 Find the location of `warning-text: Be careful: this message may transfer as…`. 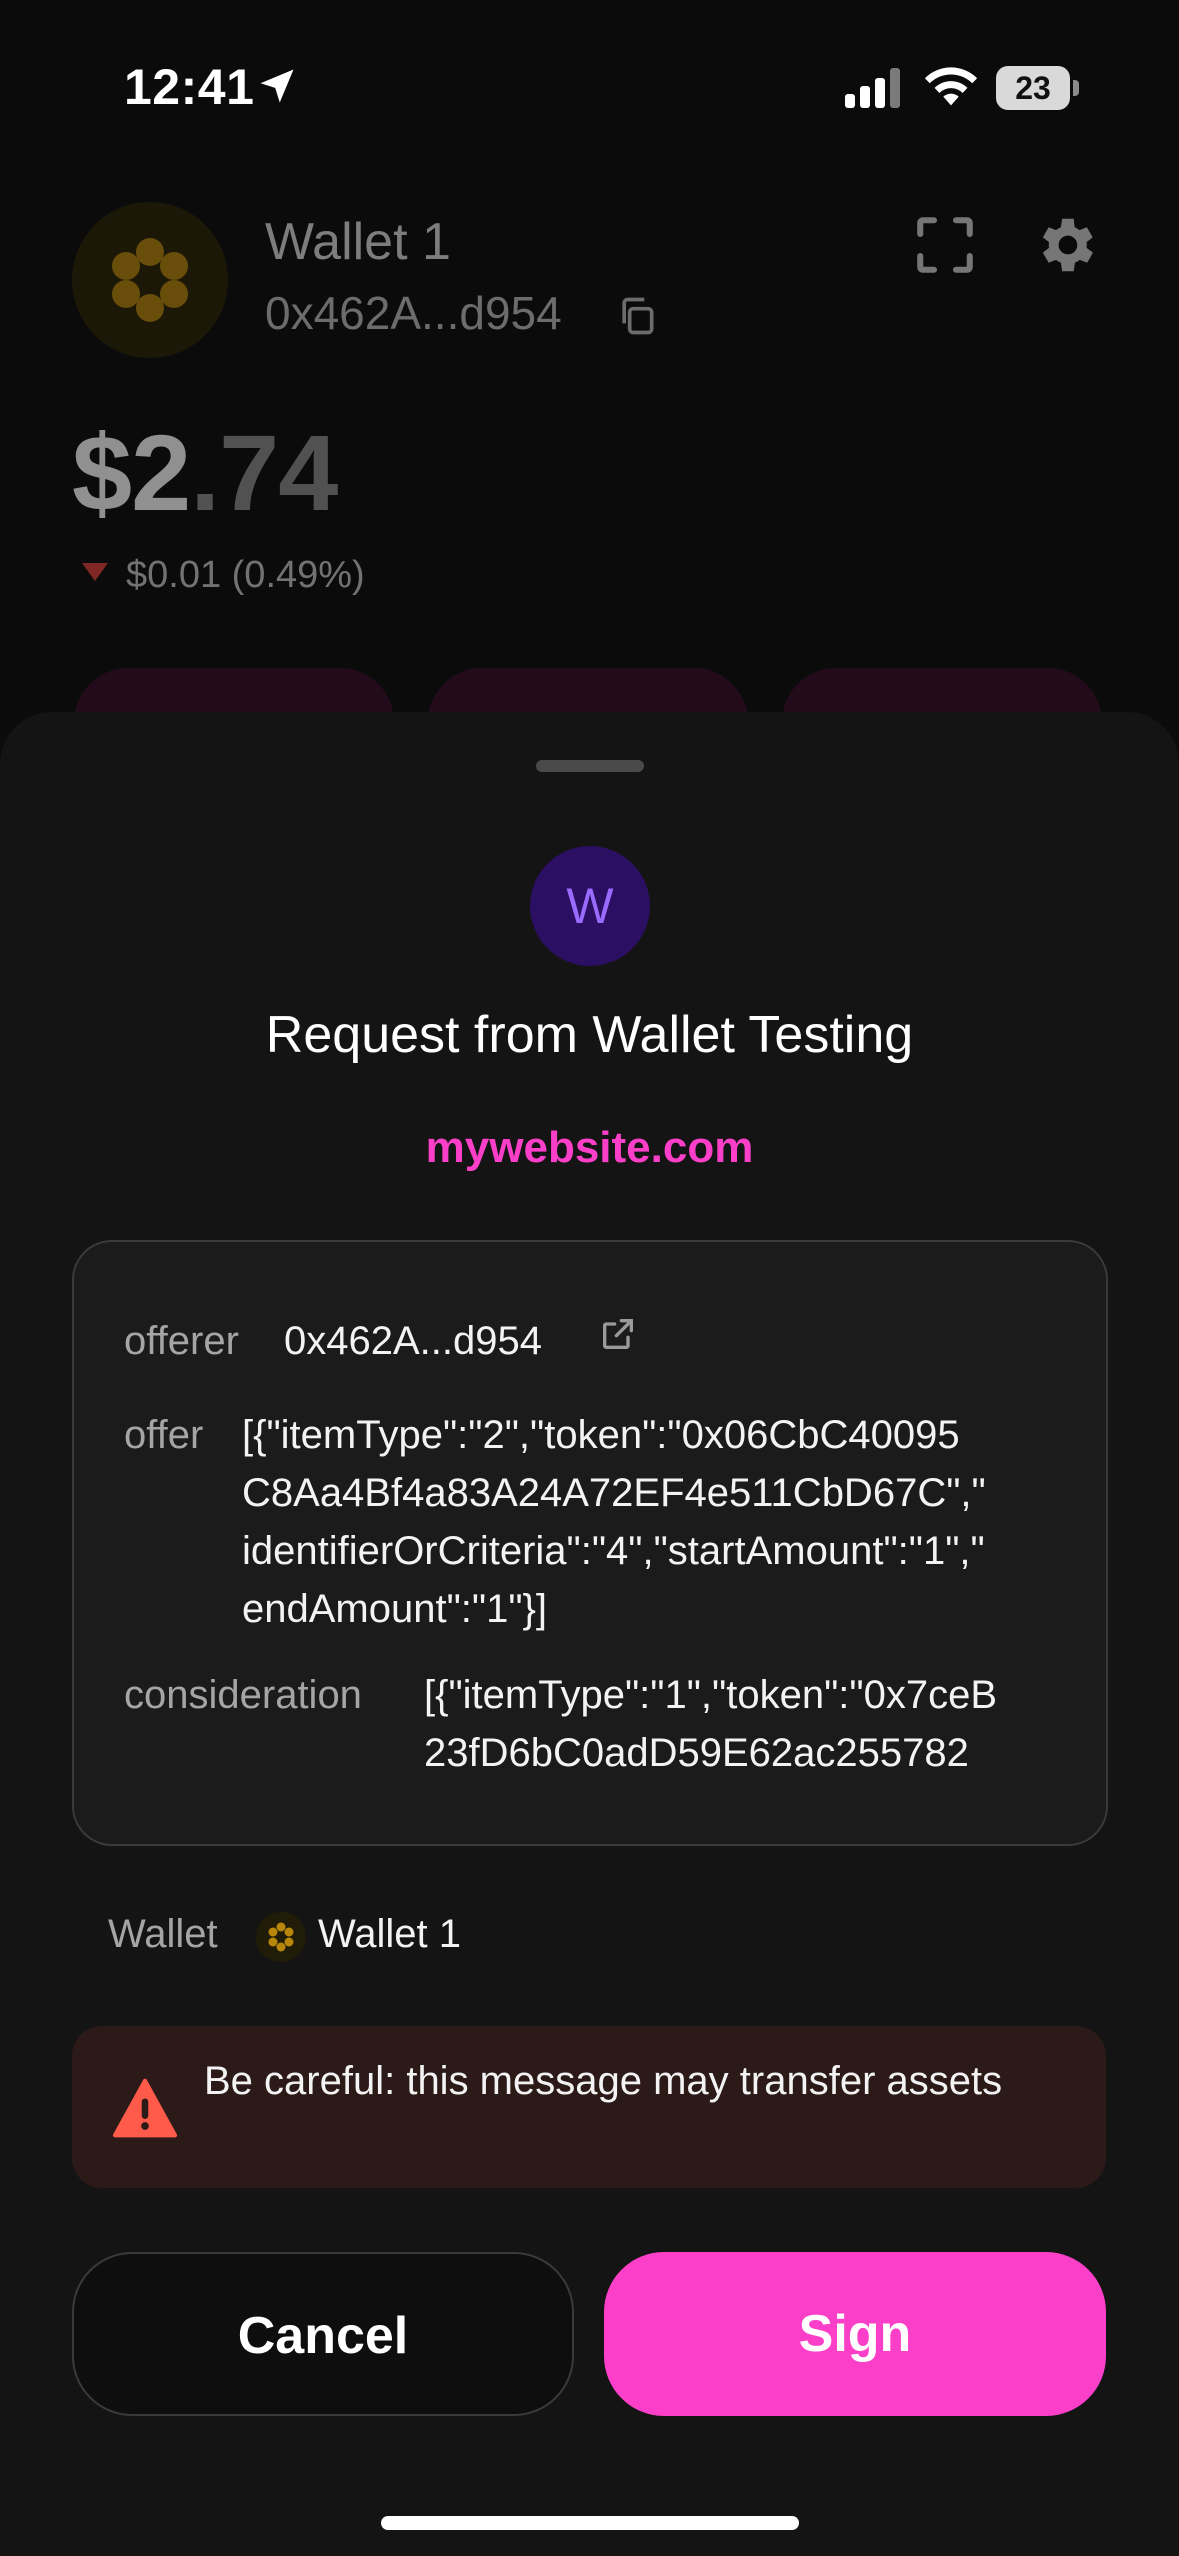

warning-text: Be careful: this message may transfer as… is located at coordinates (603, 2081).